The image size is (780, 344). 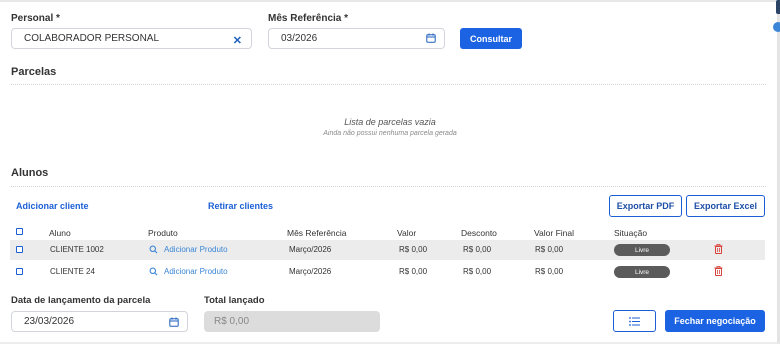 What do you see at coordinates (240, 206) in the screenshot?
I see `remove-clients-button: Retirar clientes` at bounding box center [240, 206].